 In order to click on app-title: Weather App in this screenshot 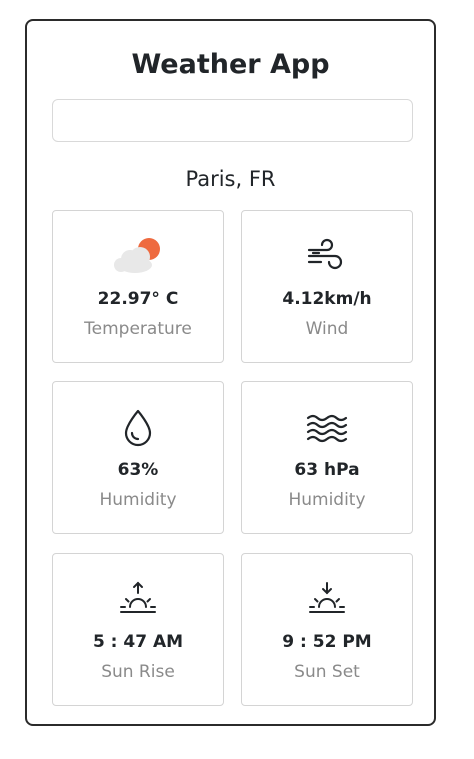, I will do `click(230, 64)`.